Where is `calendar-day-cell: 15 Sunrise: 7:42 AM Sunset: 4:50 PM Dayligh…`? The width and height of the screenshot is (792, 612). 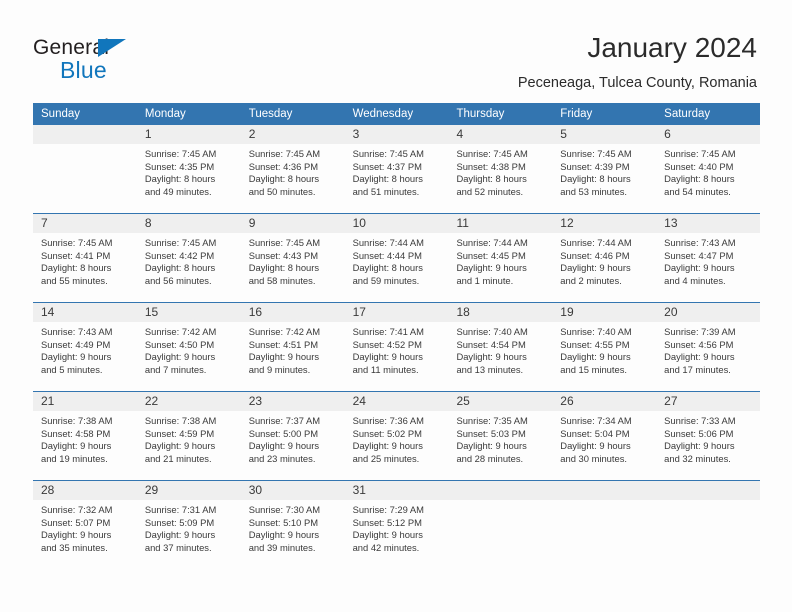
calendar-day-cell: 15 Sunrise: 7:42 AM Sunset: 4:50 PM Dayligh… is located at coordinates (188, 347).